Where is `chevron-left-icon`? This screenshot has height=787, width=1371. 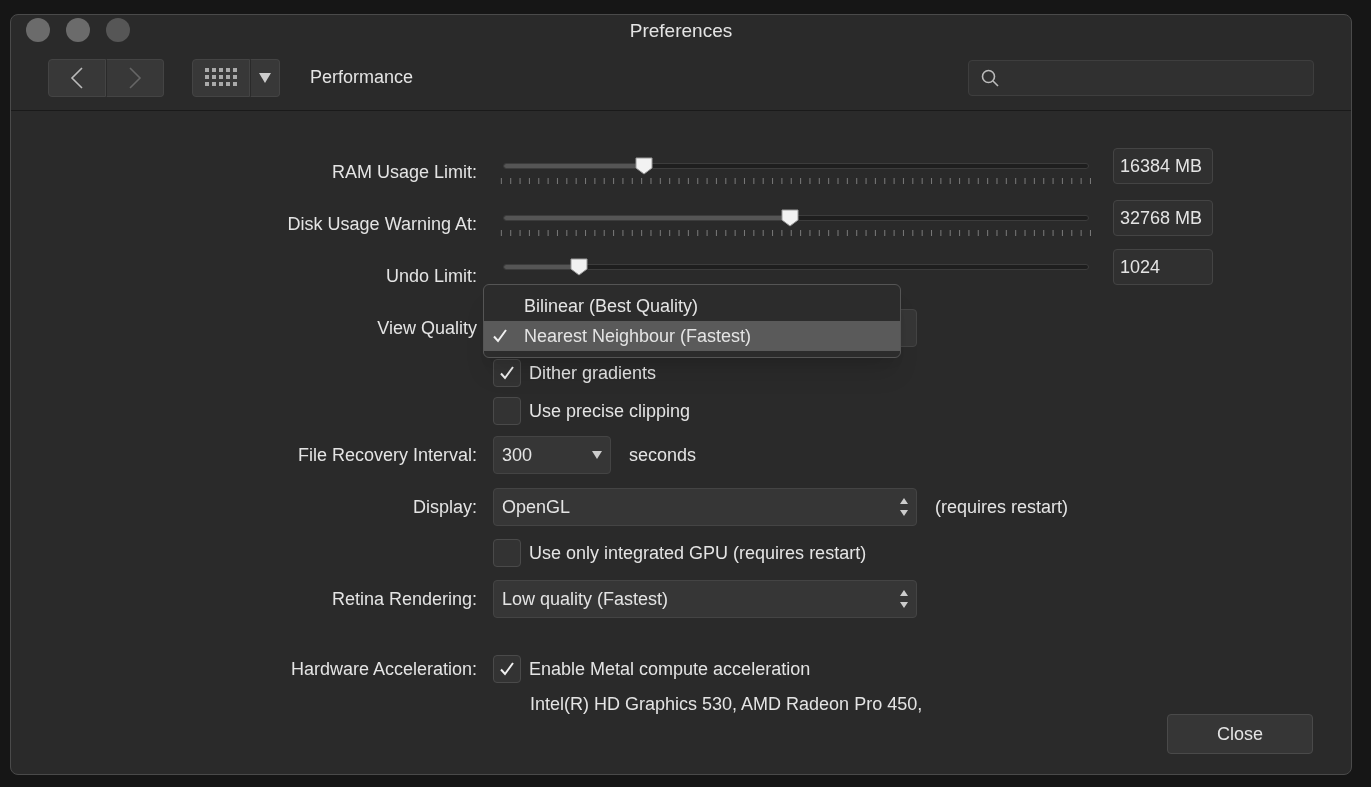
chevron-left-icon is located at coordinates (77, 77).